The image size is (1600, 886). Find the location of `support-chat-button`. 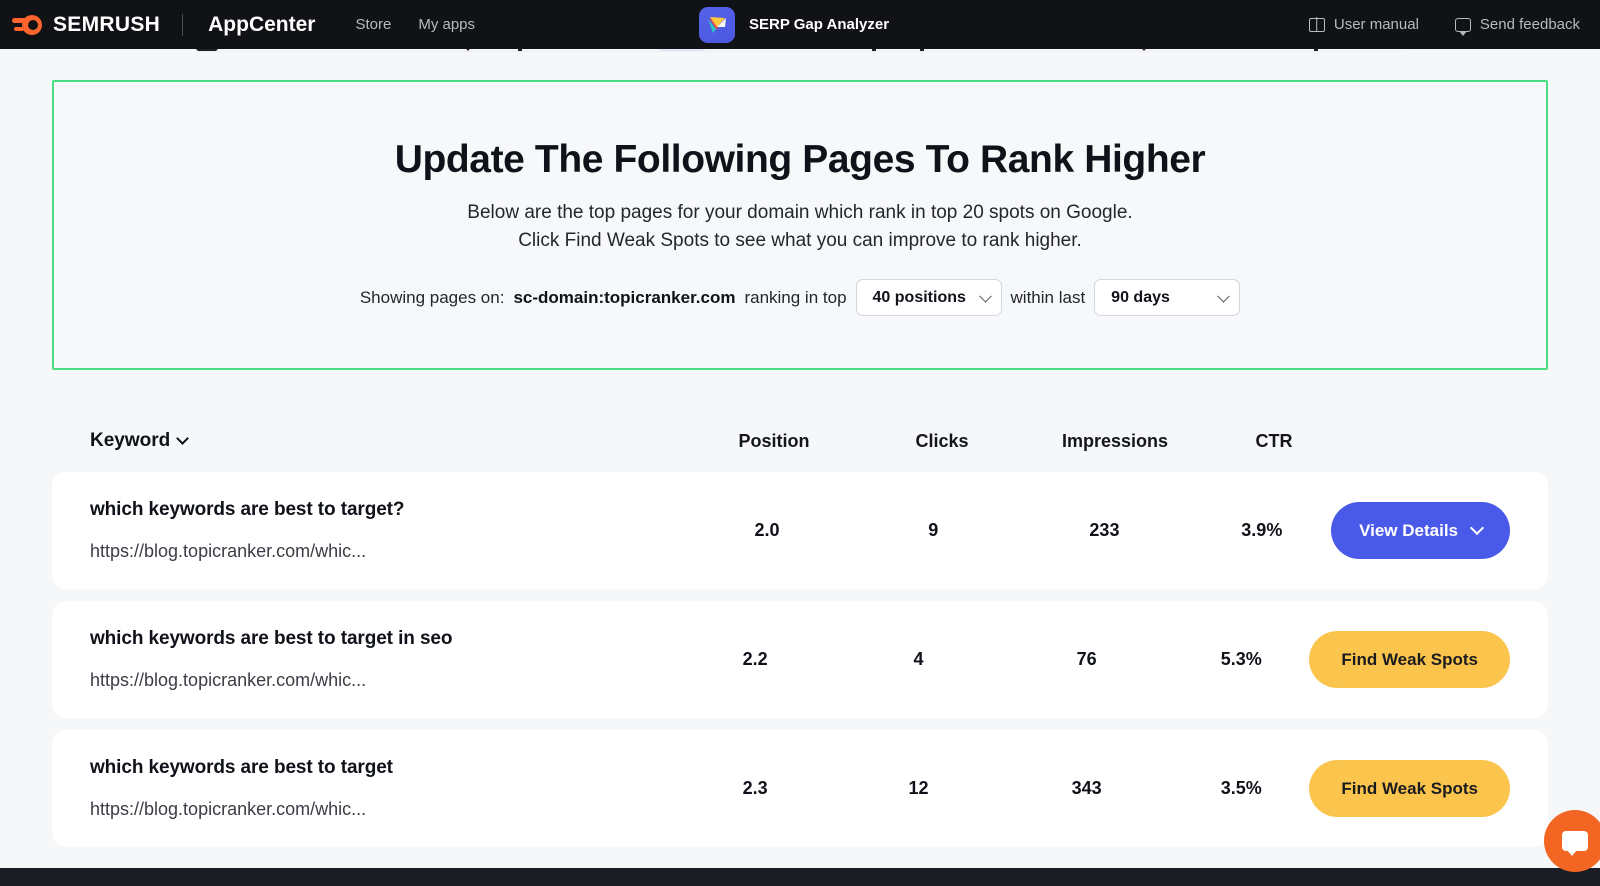

support-chat-button is located at coordinates (1572, 841).